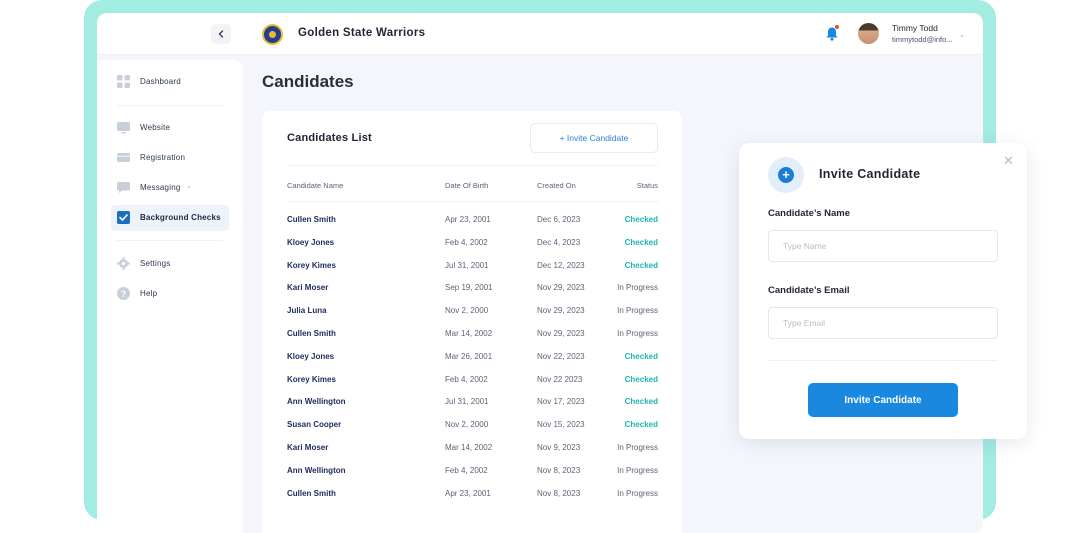 This screenshot has height=533, width=1080. What do you see at coordinates (307, 310) in the screenshot?
I see `candidate-name: Julia Luna` at bounding box center [307, 310].